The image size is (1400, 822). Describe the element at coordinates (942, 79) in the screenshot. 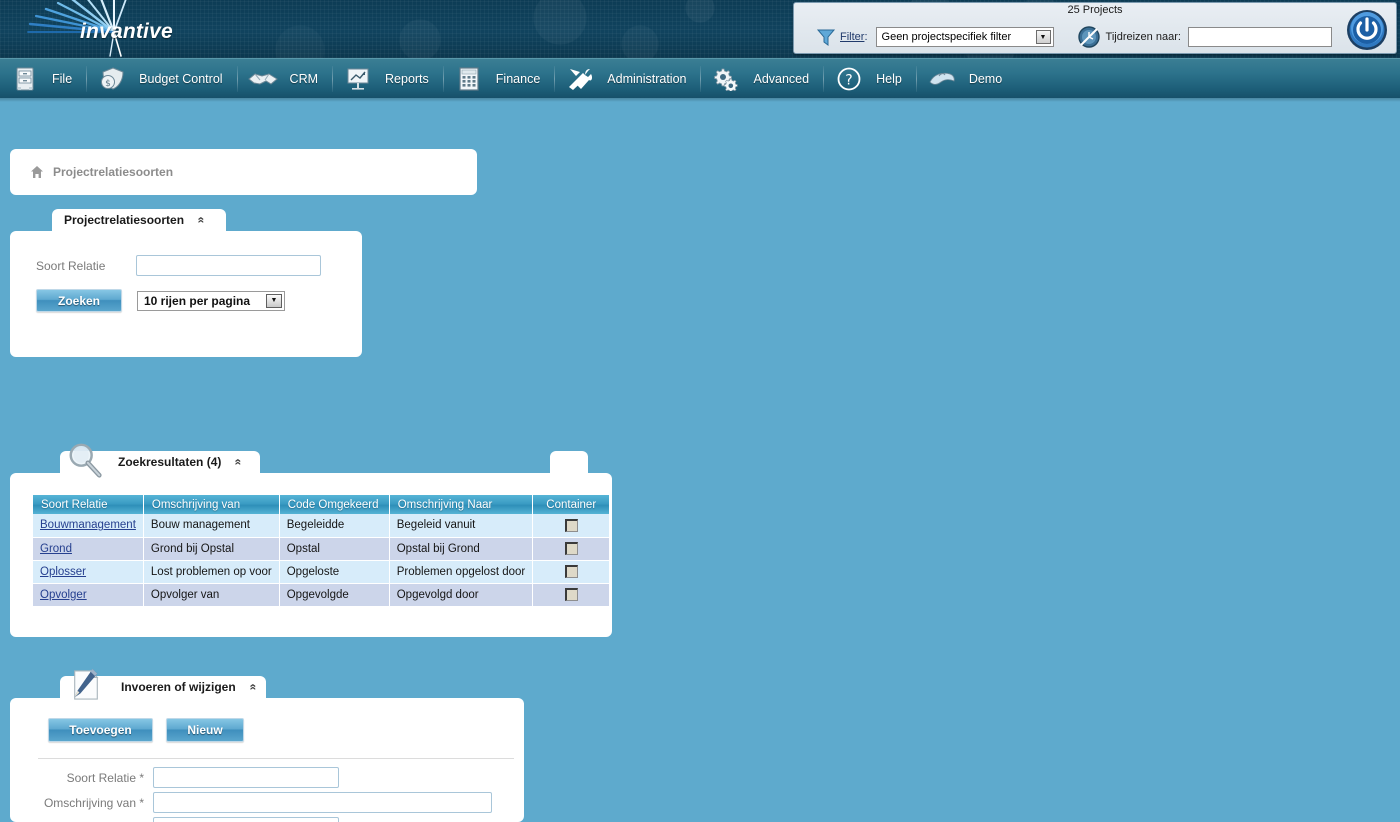

I see `dolphin-icon` at that location.